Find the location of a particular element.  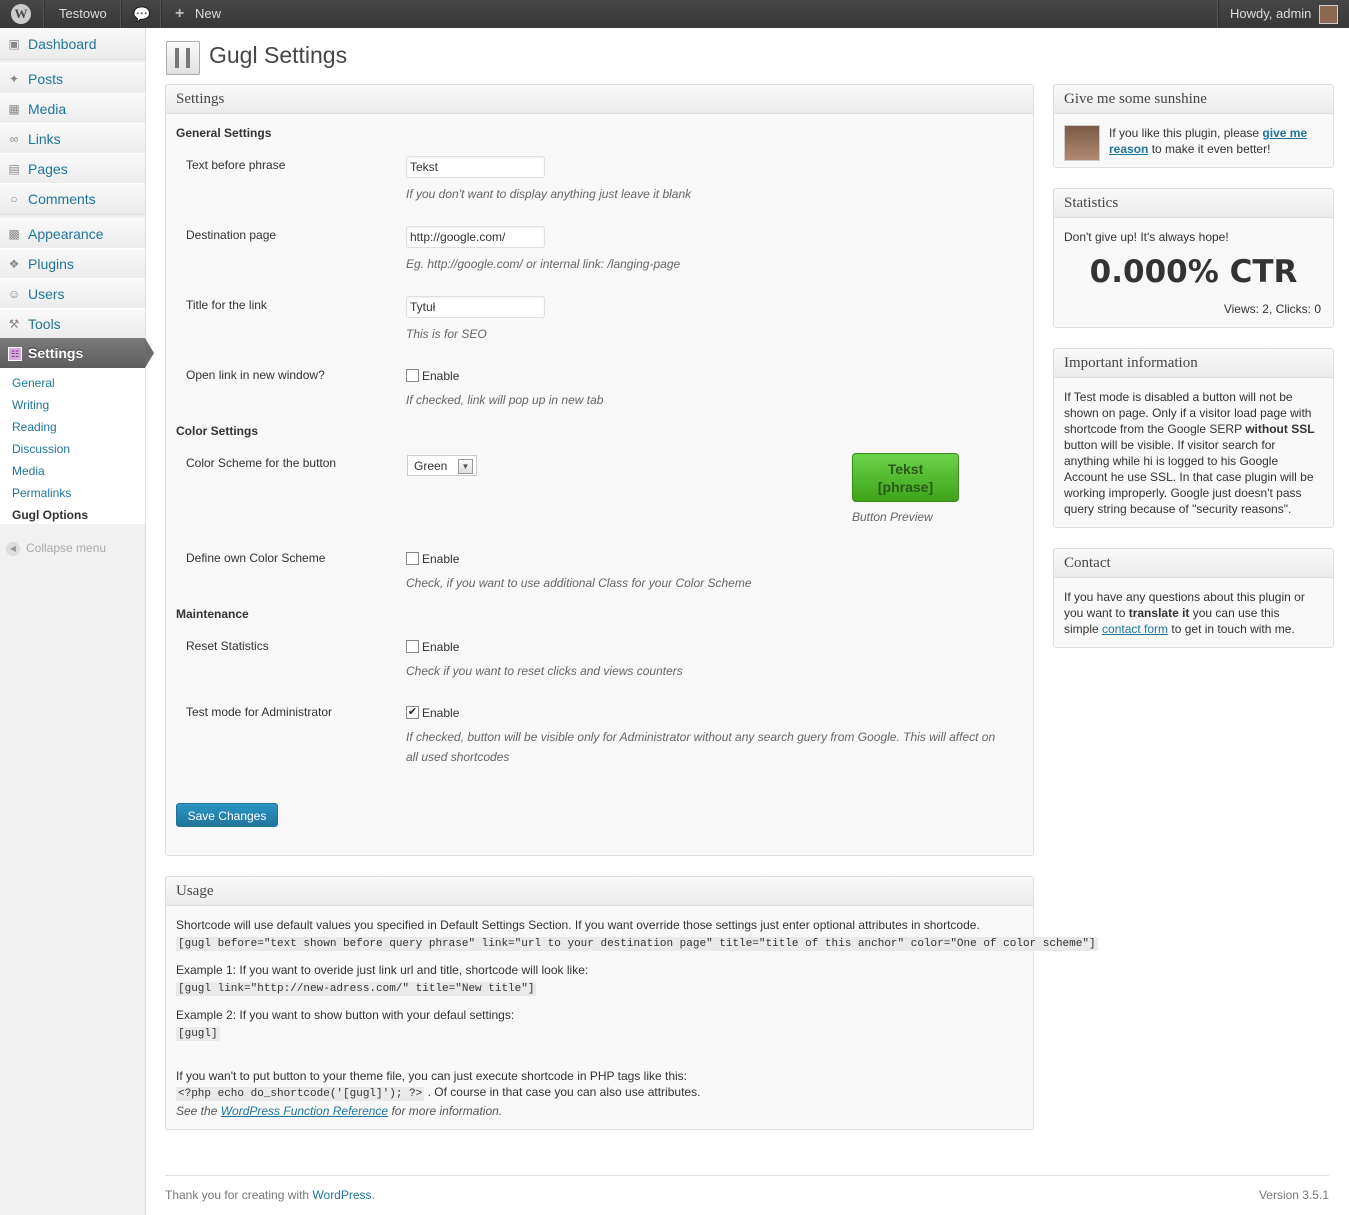

color-scheme-select: Green ▼ is located at coordinates (442, 465).